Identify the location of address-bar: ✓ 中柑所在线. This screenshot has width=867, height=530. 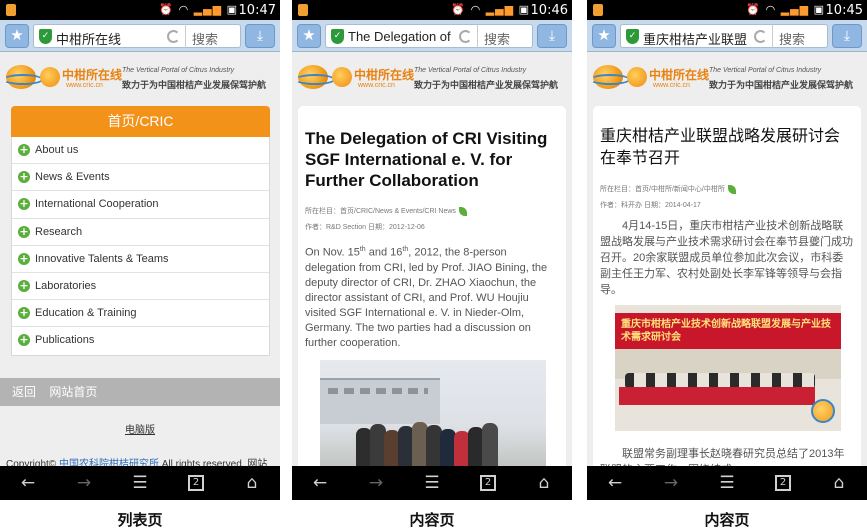
(109, 36).